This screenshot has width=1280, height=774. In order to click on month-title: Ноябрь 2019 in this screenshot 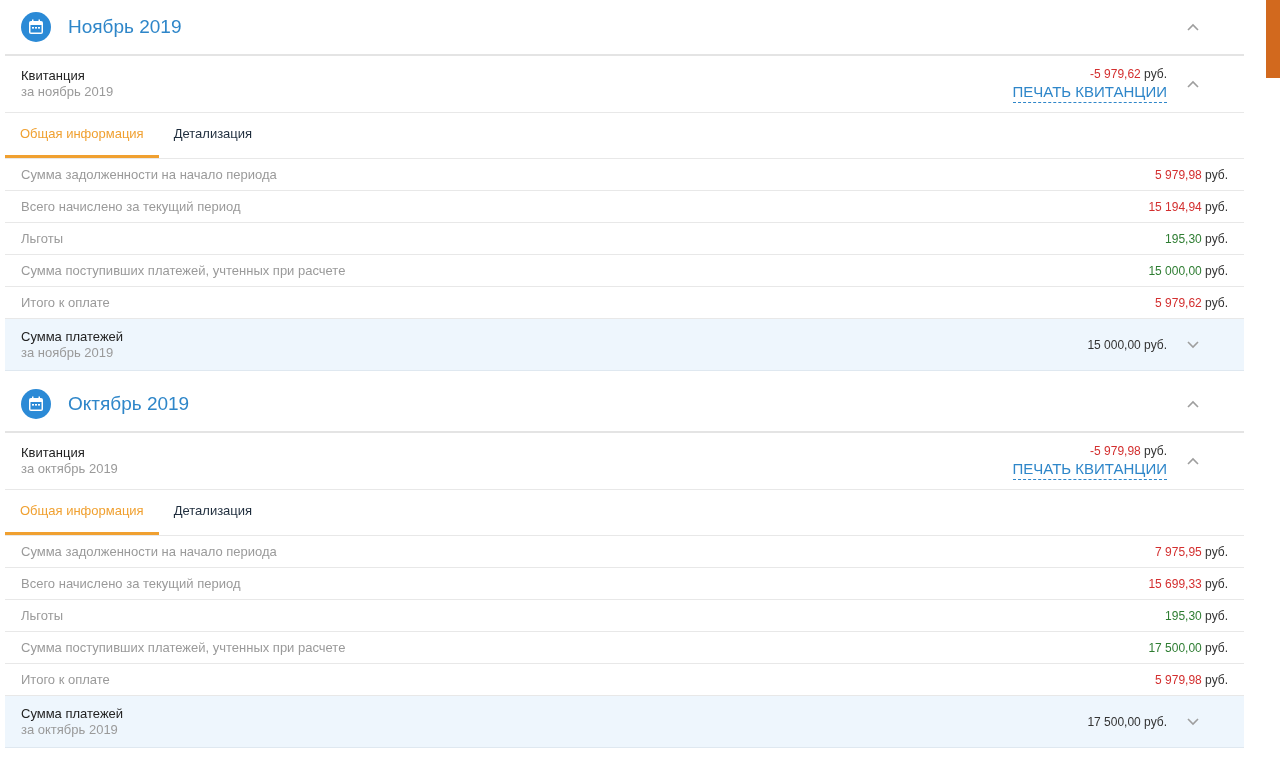, I will do `click(125, 26)`.